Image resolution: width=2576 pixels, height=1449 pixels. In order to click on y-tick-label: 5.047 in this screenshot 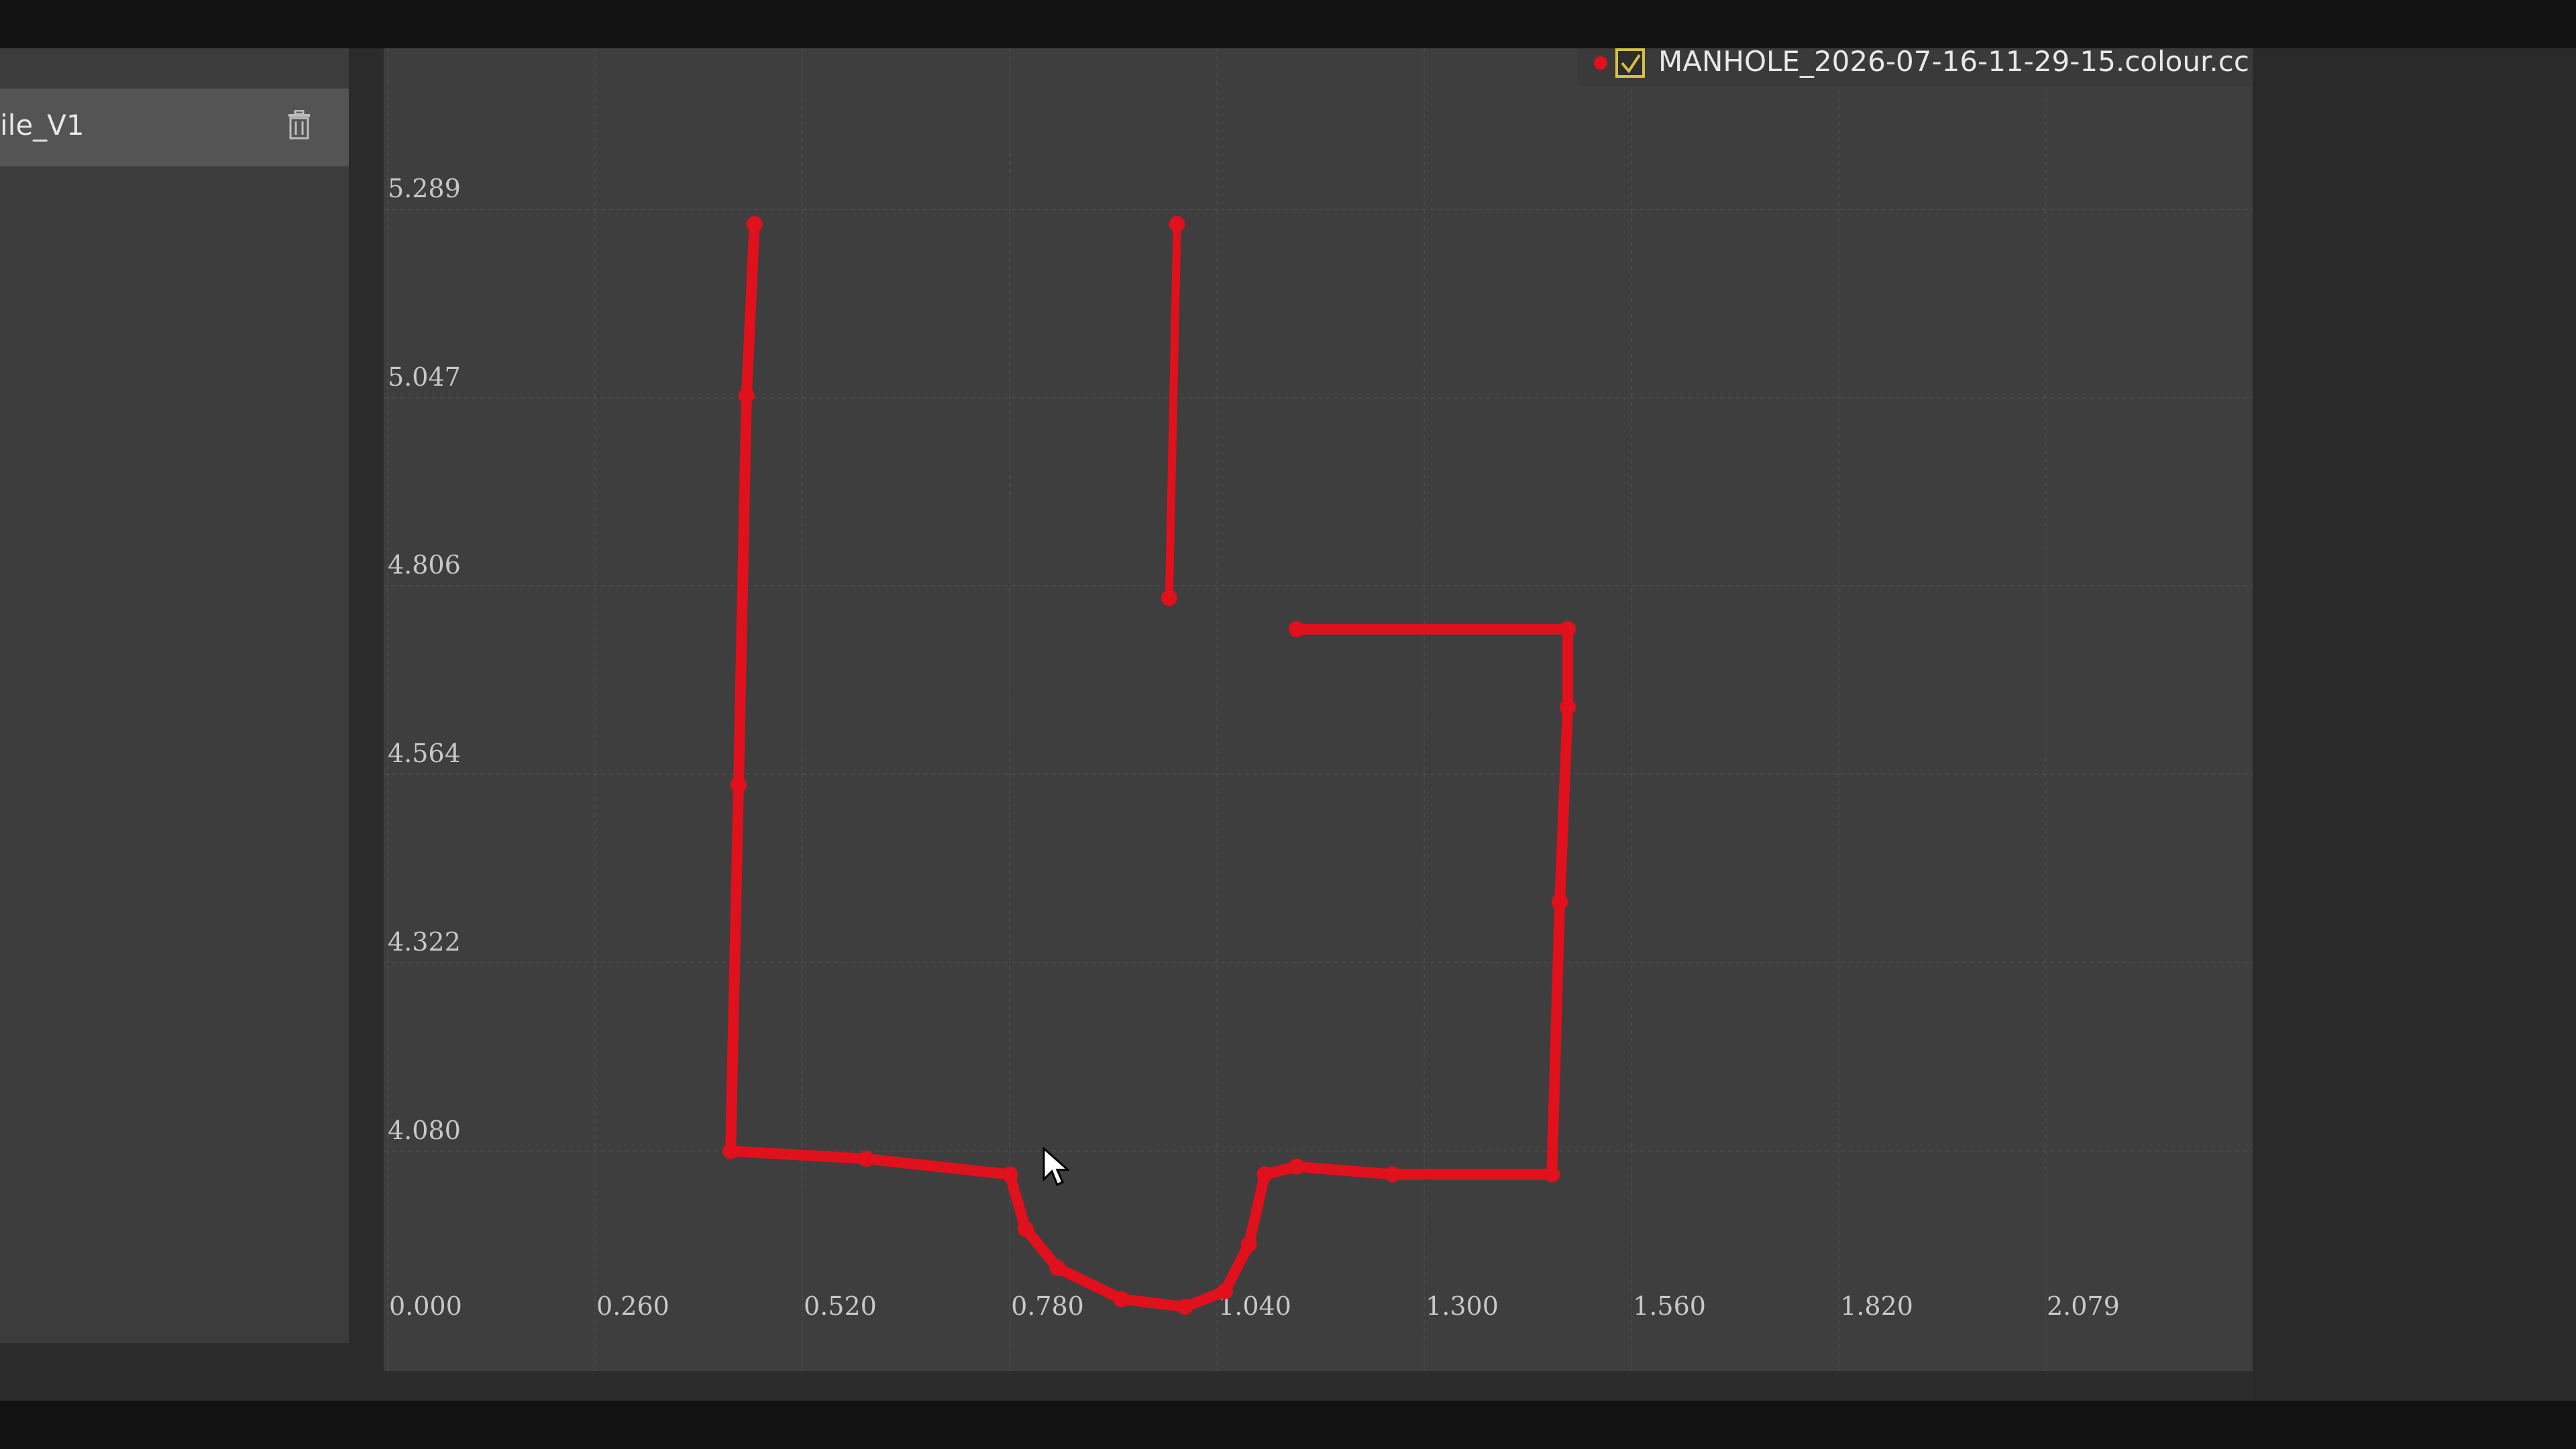, I will do `click(424, 377)`.